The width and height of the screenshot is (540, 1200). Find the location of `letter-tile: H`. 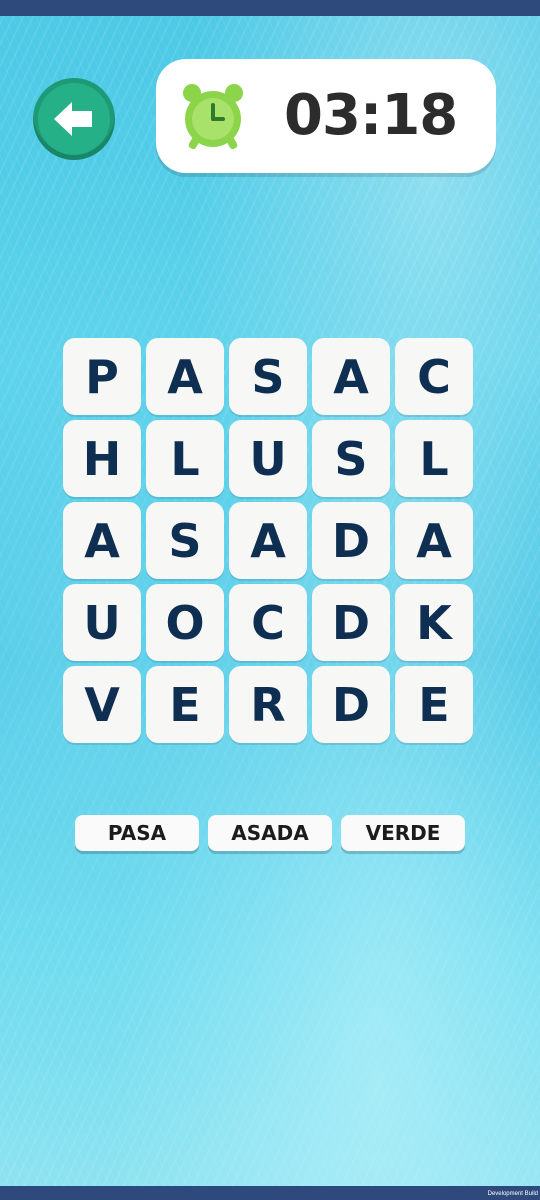

letter-tile: H is located at coordinates (102, 458).